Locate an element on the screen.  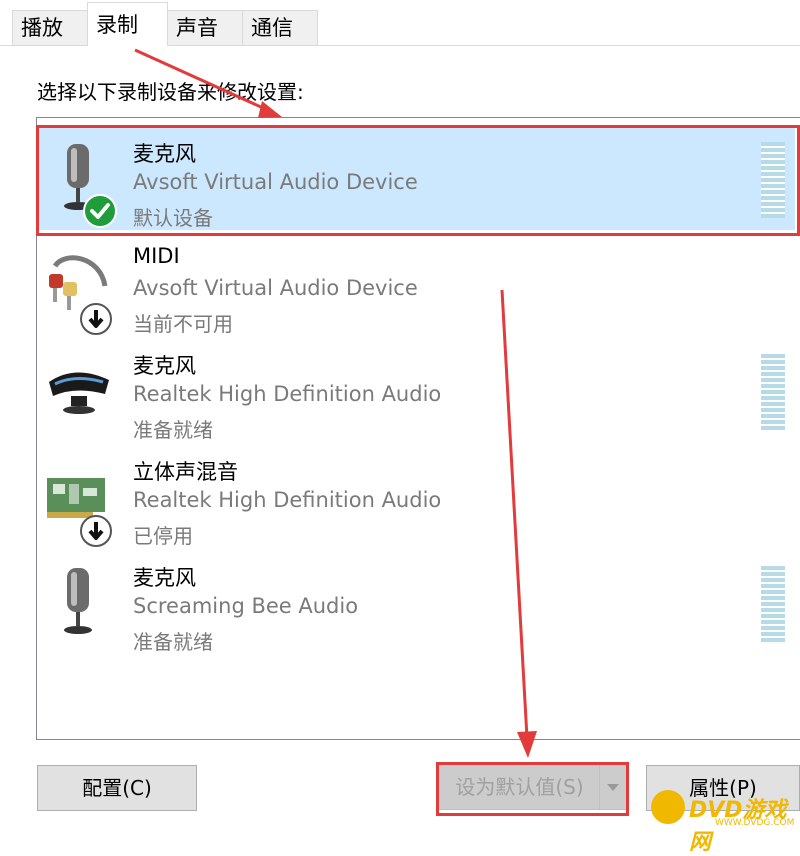
watermark-logo: DVD游戏网 WWW.DVDG.COM is located at coordinates (722, 818).